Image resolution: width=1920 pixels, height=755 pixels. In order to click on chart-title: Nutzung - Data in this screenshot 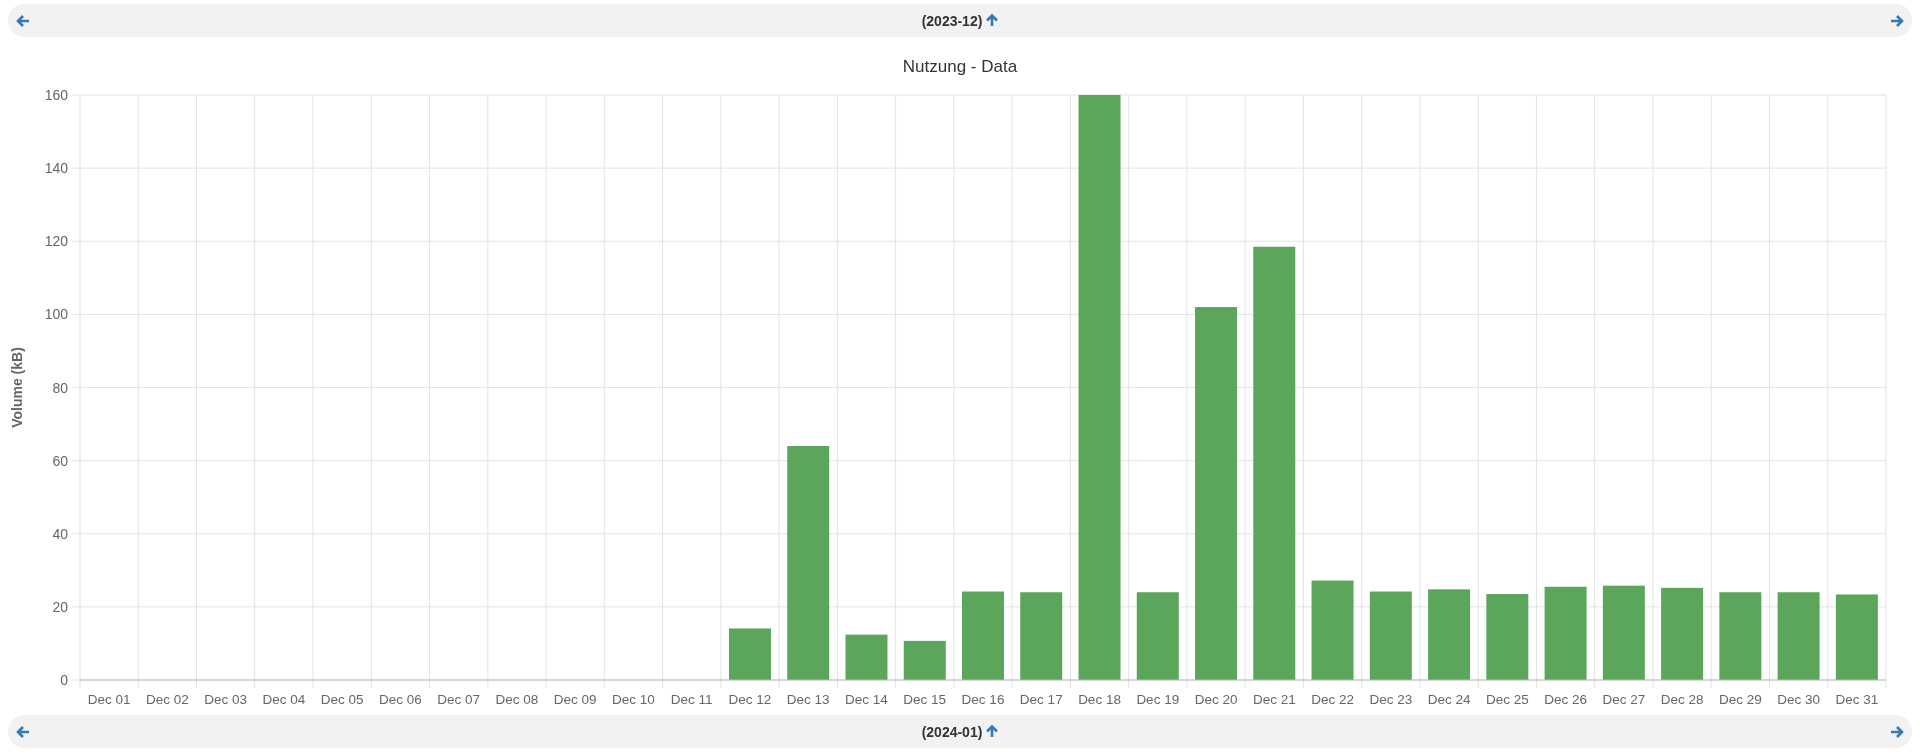, I will do `click(960, 66)`.